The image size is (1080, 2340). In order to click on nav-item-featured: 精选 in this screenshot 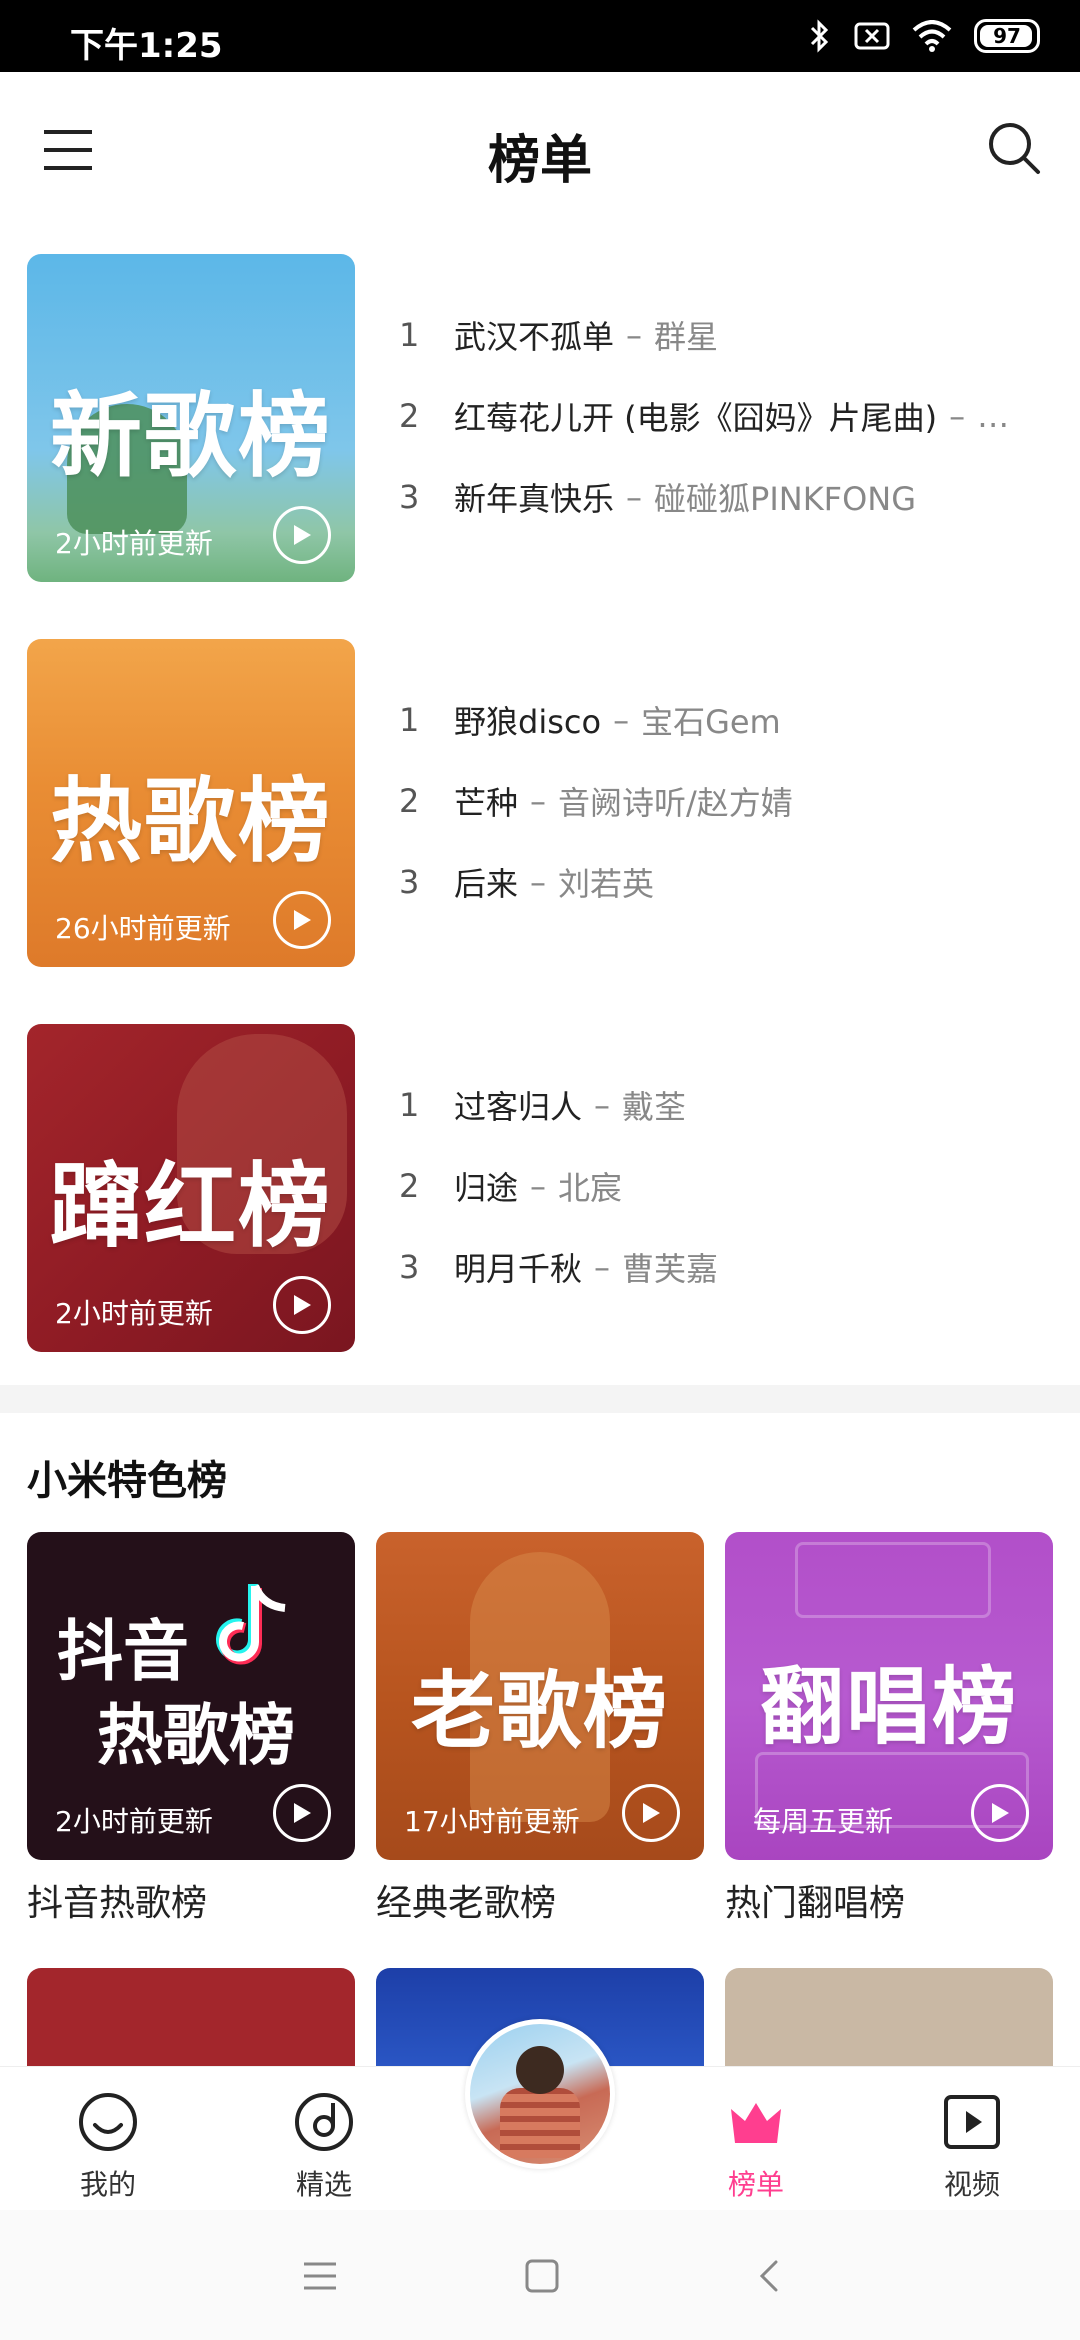, I will do `click(324, 2147)`.